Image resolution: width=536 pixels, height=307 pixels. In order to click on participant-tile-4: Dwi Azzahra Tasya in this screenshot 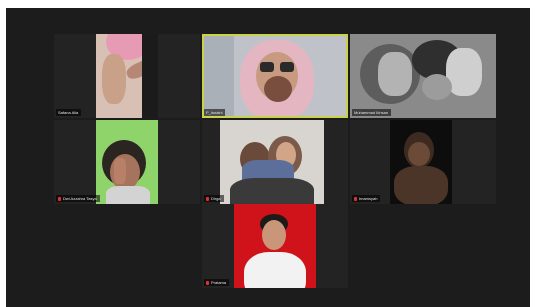, I will do `click(127, 162)`.